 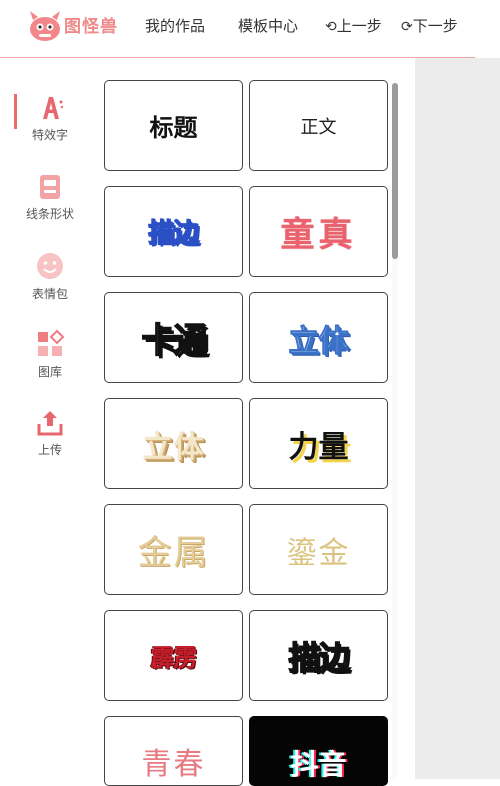 What do you see at coordinates (50, 187) in the screenshot?
I see `shape-icon` at bounding box center [50, 187].